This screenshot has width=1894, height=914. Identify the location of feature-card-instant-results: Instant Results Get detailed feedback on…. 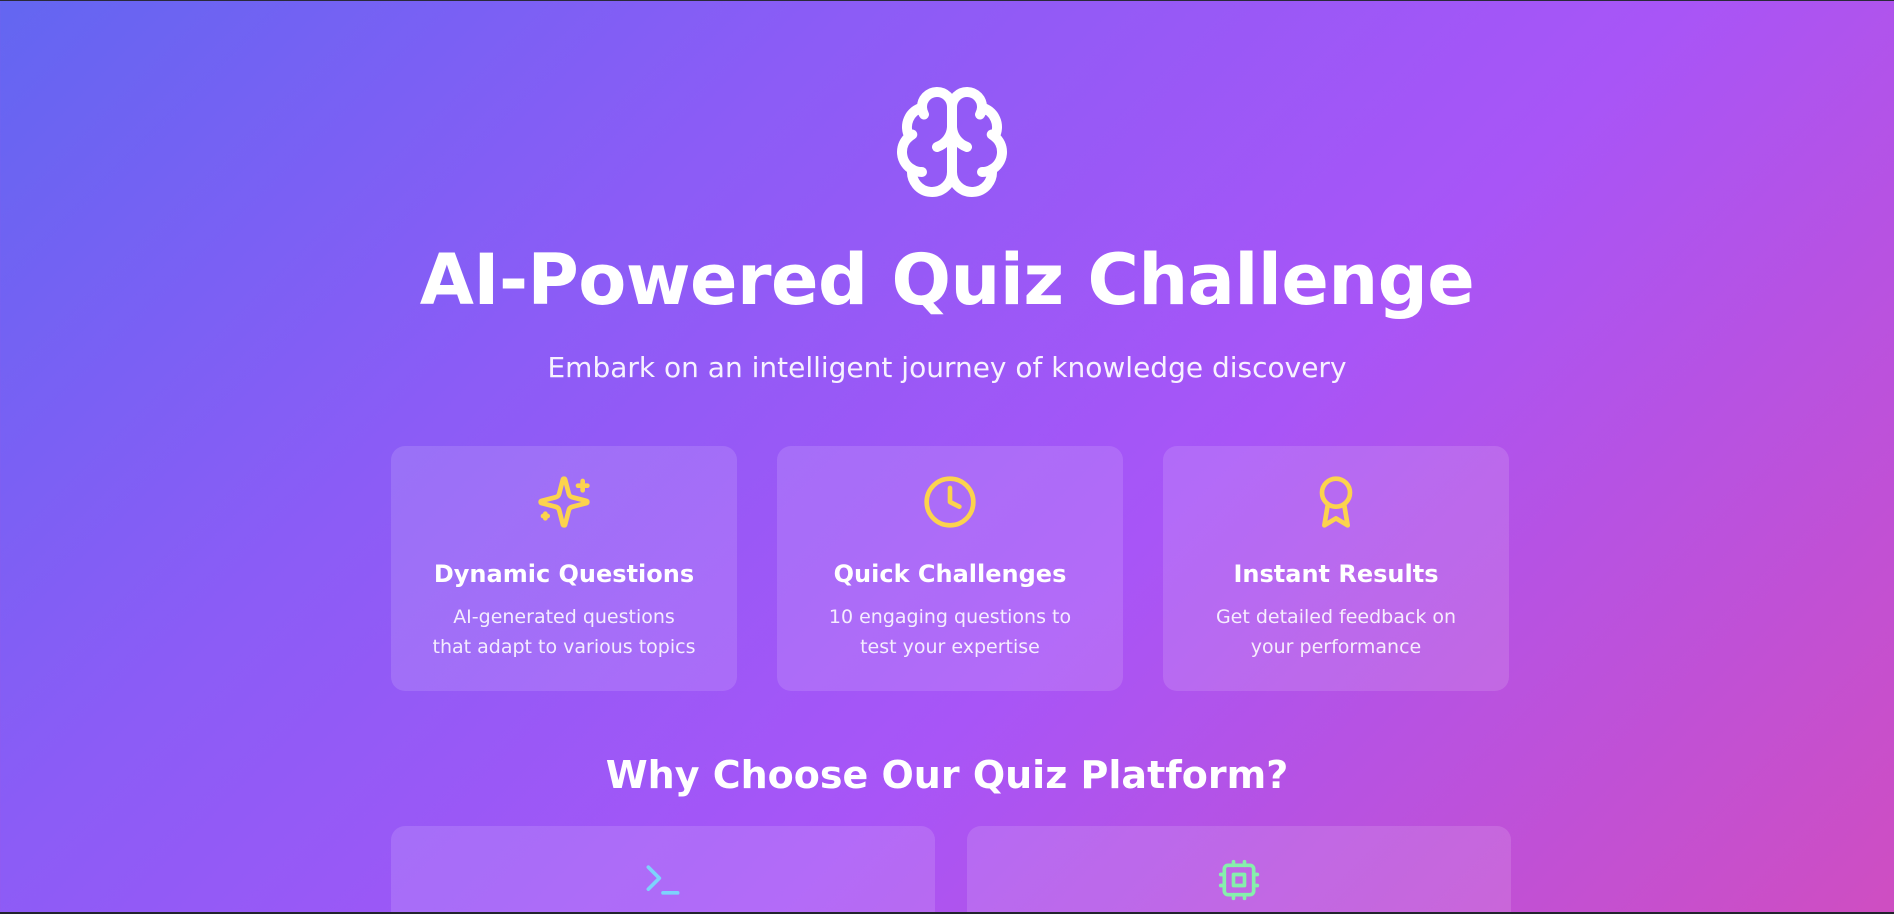
(1336, 568).